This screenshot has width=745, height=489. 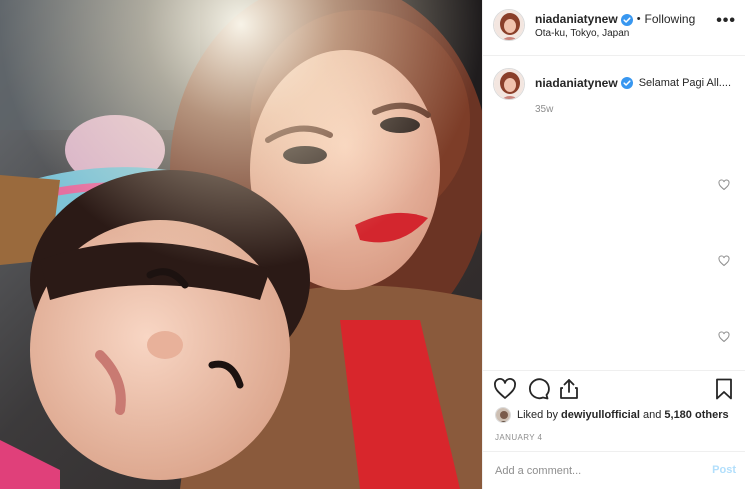 What do you see at coordinates (726, 21) in the screenshot?
I see `more-options-icon: •••` at bounding box center [726, 21].